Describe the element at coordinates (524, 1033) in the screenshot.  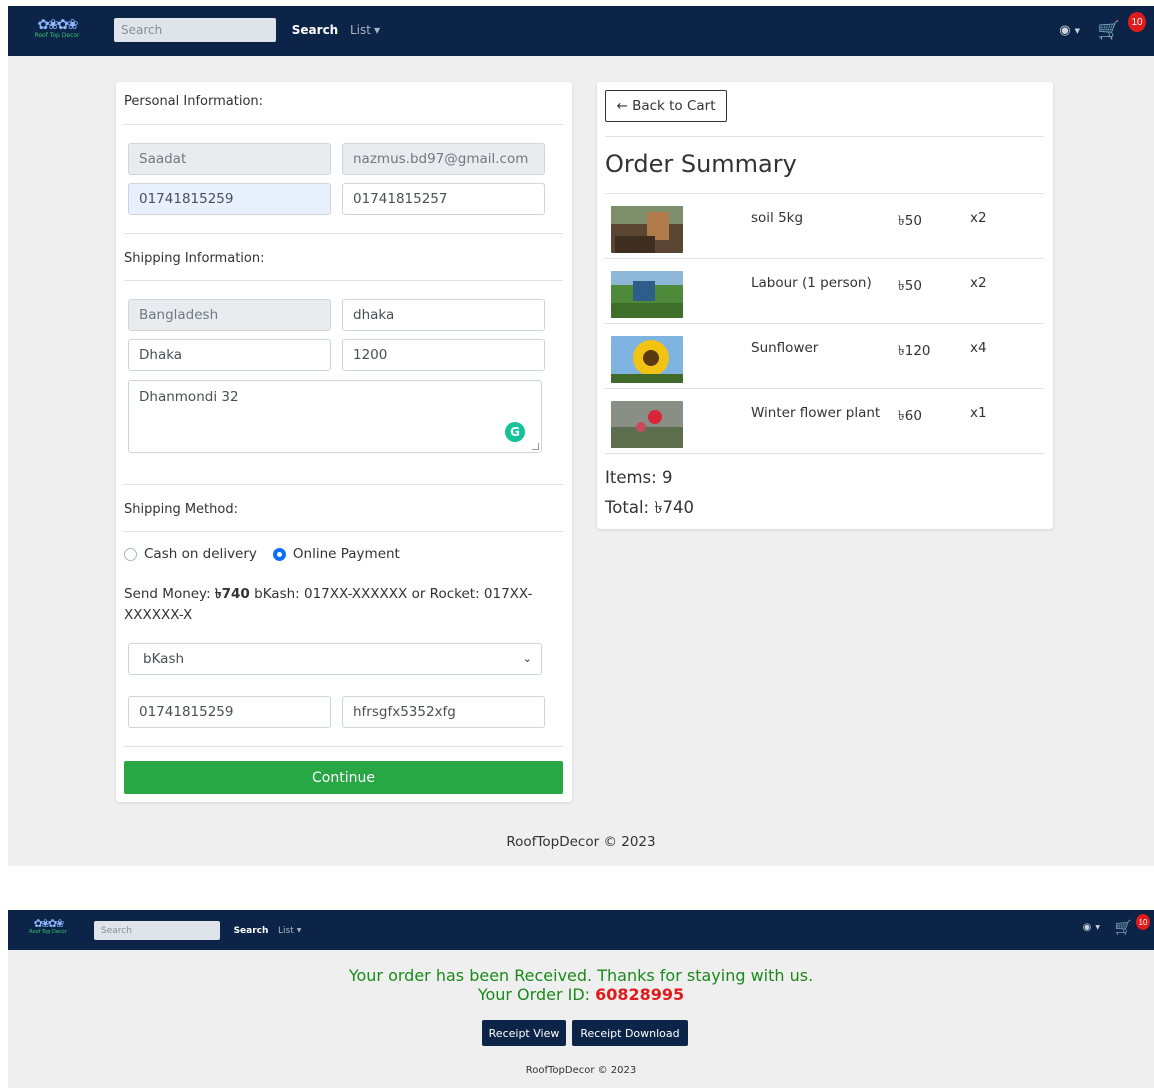
I see `receipt-view-button: Receipt View` at that location.